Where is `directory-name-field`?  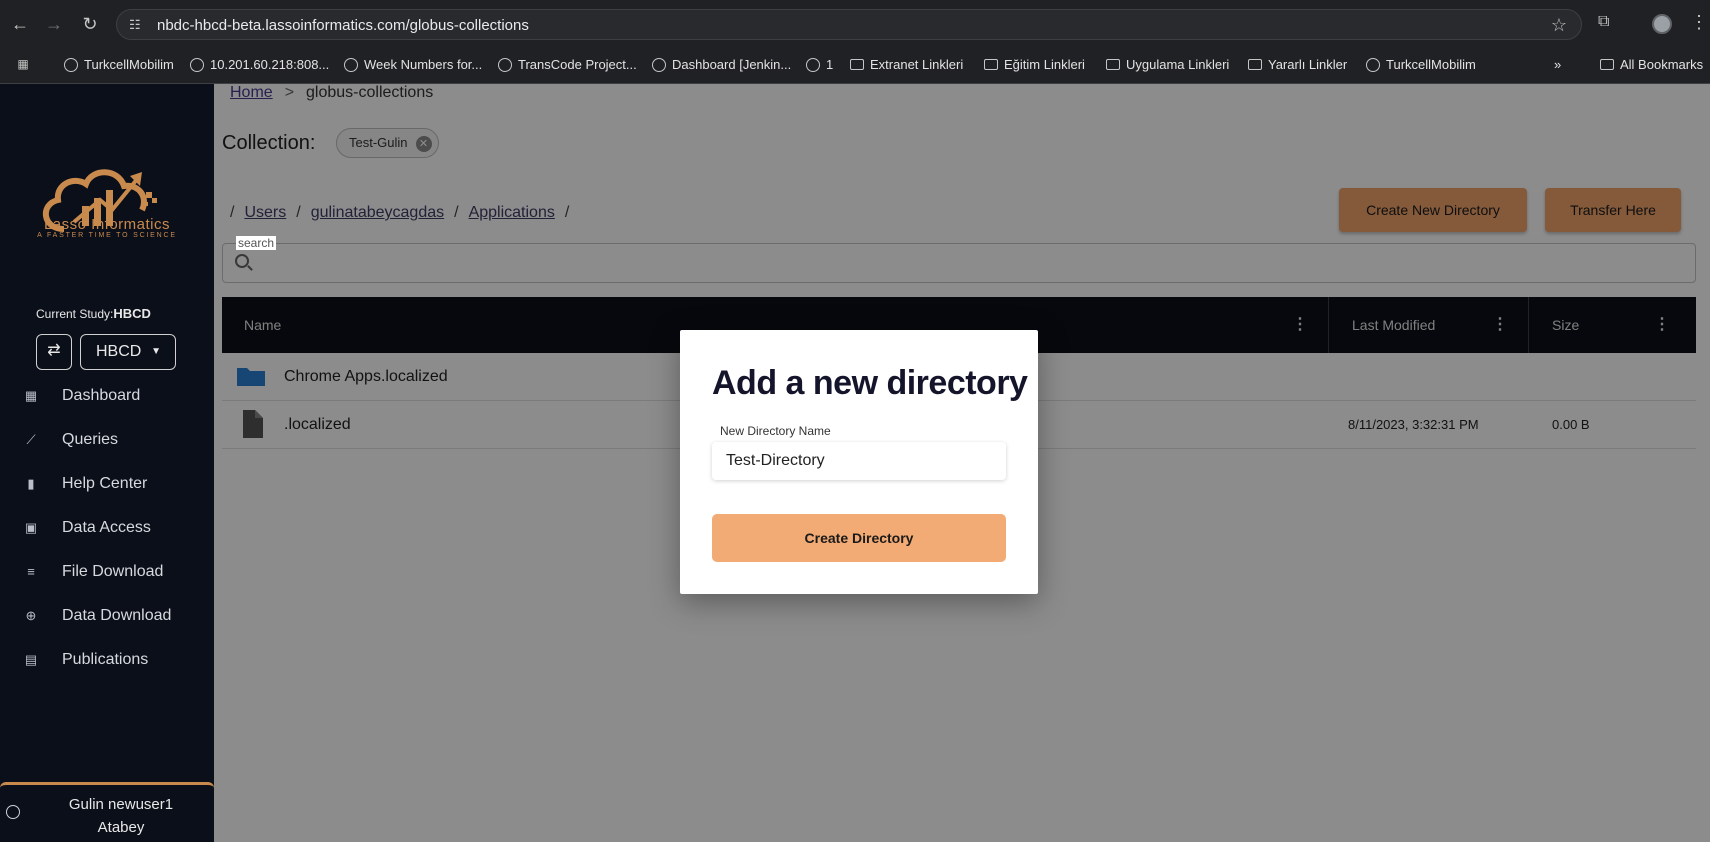 directory-name-field is located at coordinates (859, 461).